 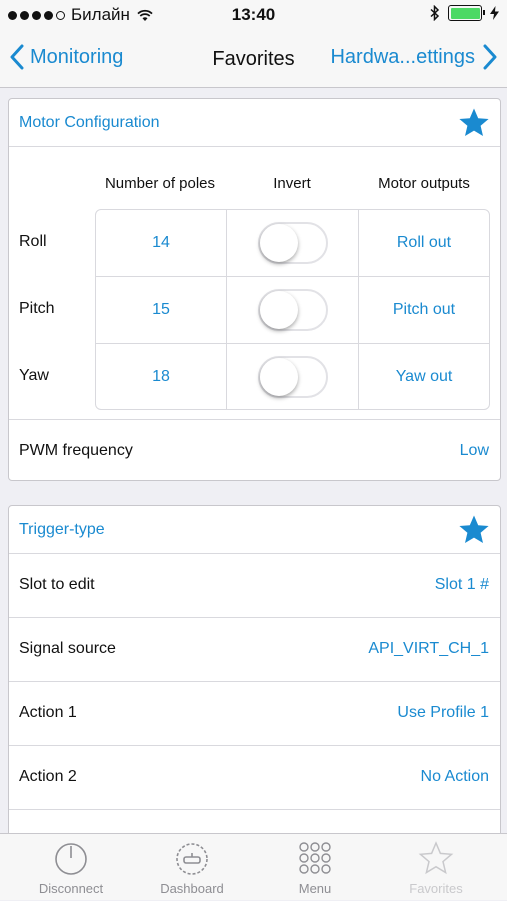 What do you see at coordinates (62, 529) in the screenshot?
I see `trigger-type-title: Trigger-type` at bounding box center [62, 529].